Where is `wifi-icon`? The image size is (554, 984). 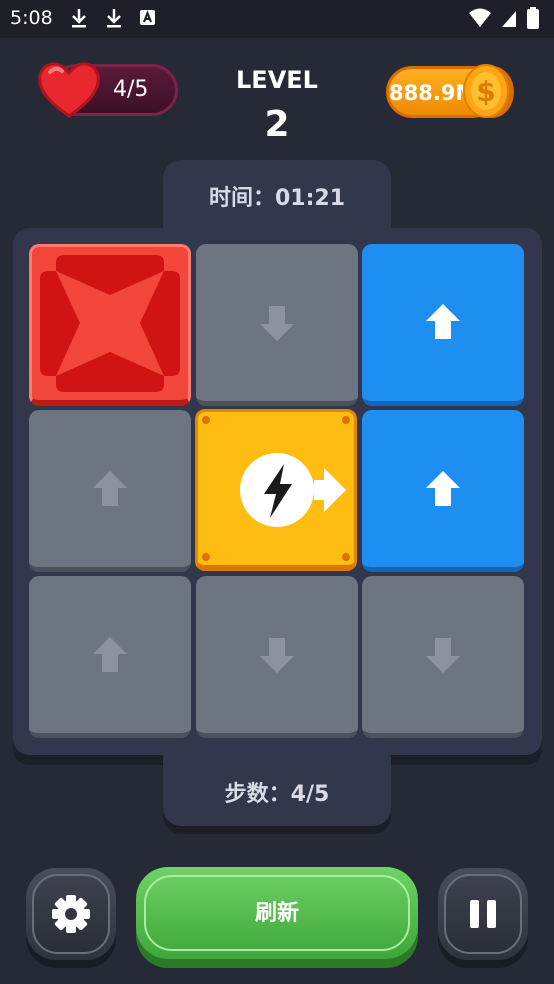
wifi-icon is located at coordinates (480, 17).